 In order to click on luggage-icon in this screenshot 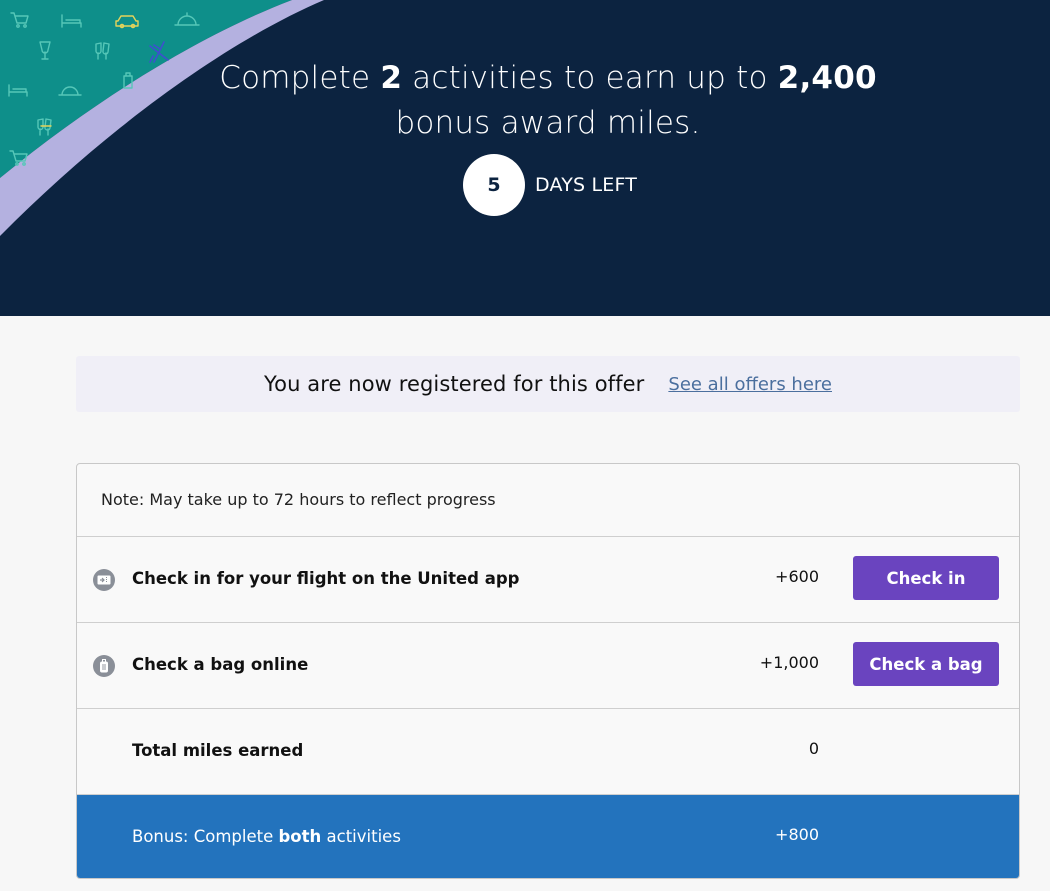, I will do `click(104, 666)`.